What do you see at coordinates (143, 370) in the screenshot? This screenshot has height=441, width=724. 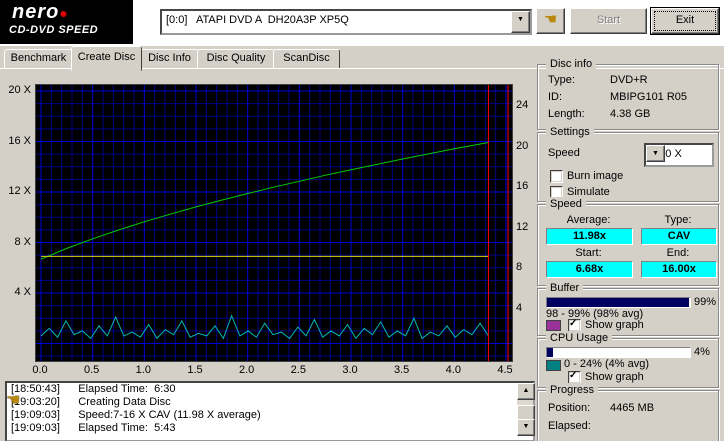 I see `axis-tick-label: 1.0` at bounding box center [143, 370].